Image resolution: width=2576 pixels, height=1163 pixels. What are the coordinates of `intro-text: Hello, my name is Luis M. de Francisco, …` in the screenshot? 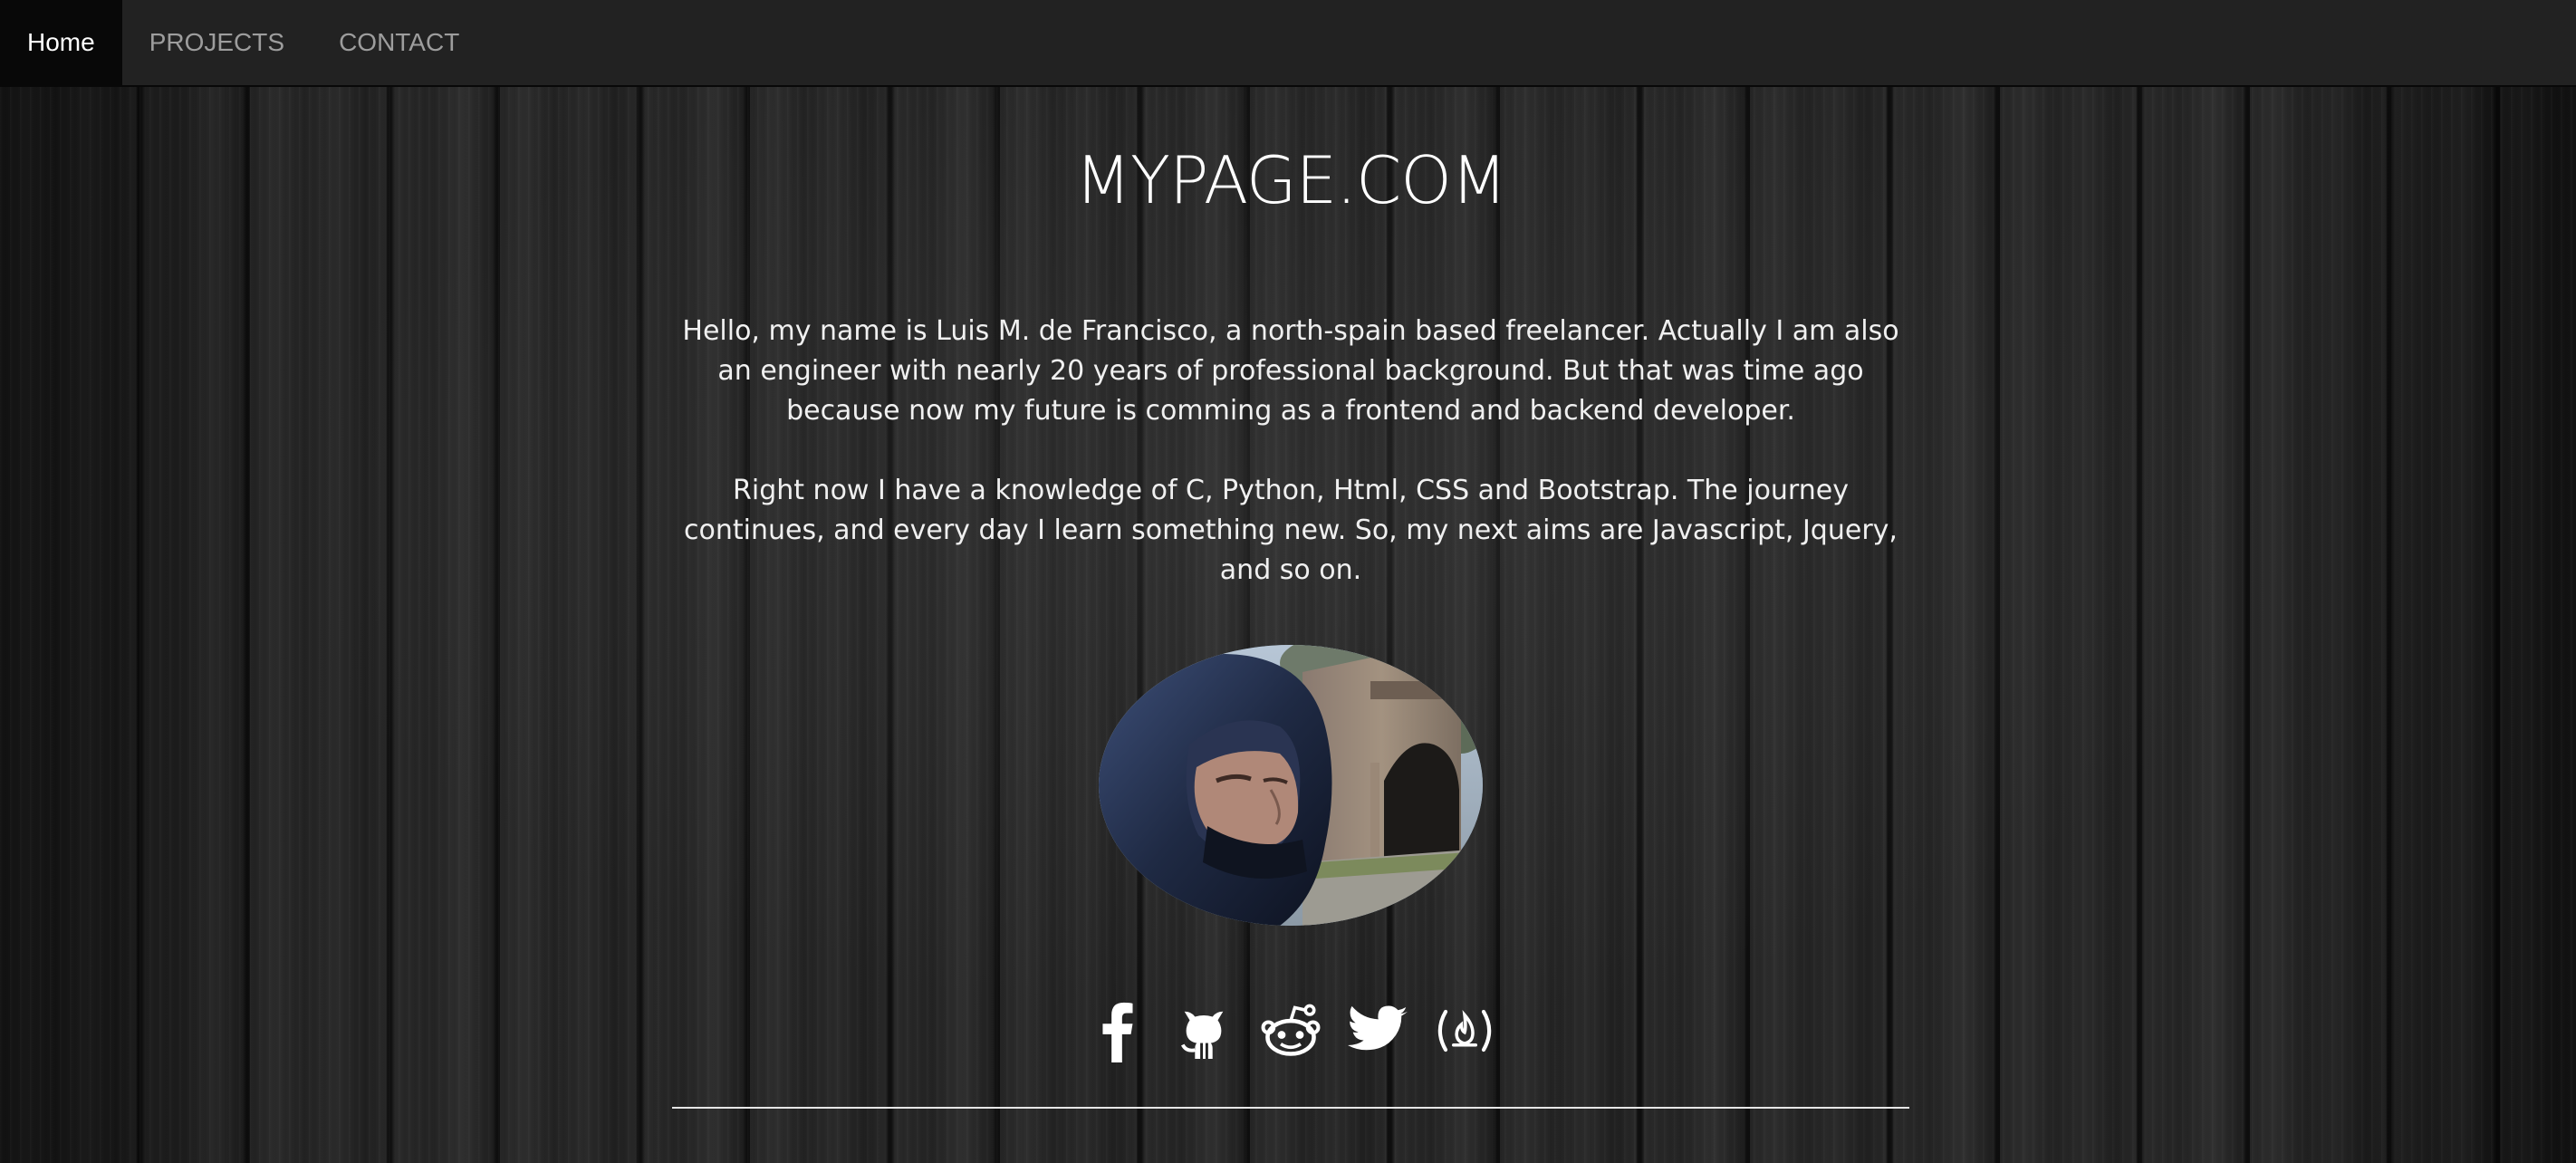 It's located at (1290, 451).